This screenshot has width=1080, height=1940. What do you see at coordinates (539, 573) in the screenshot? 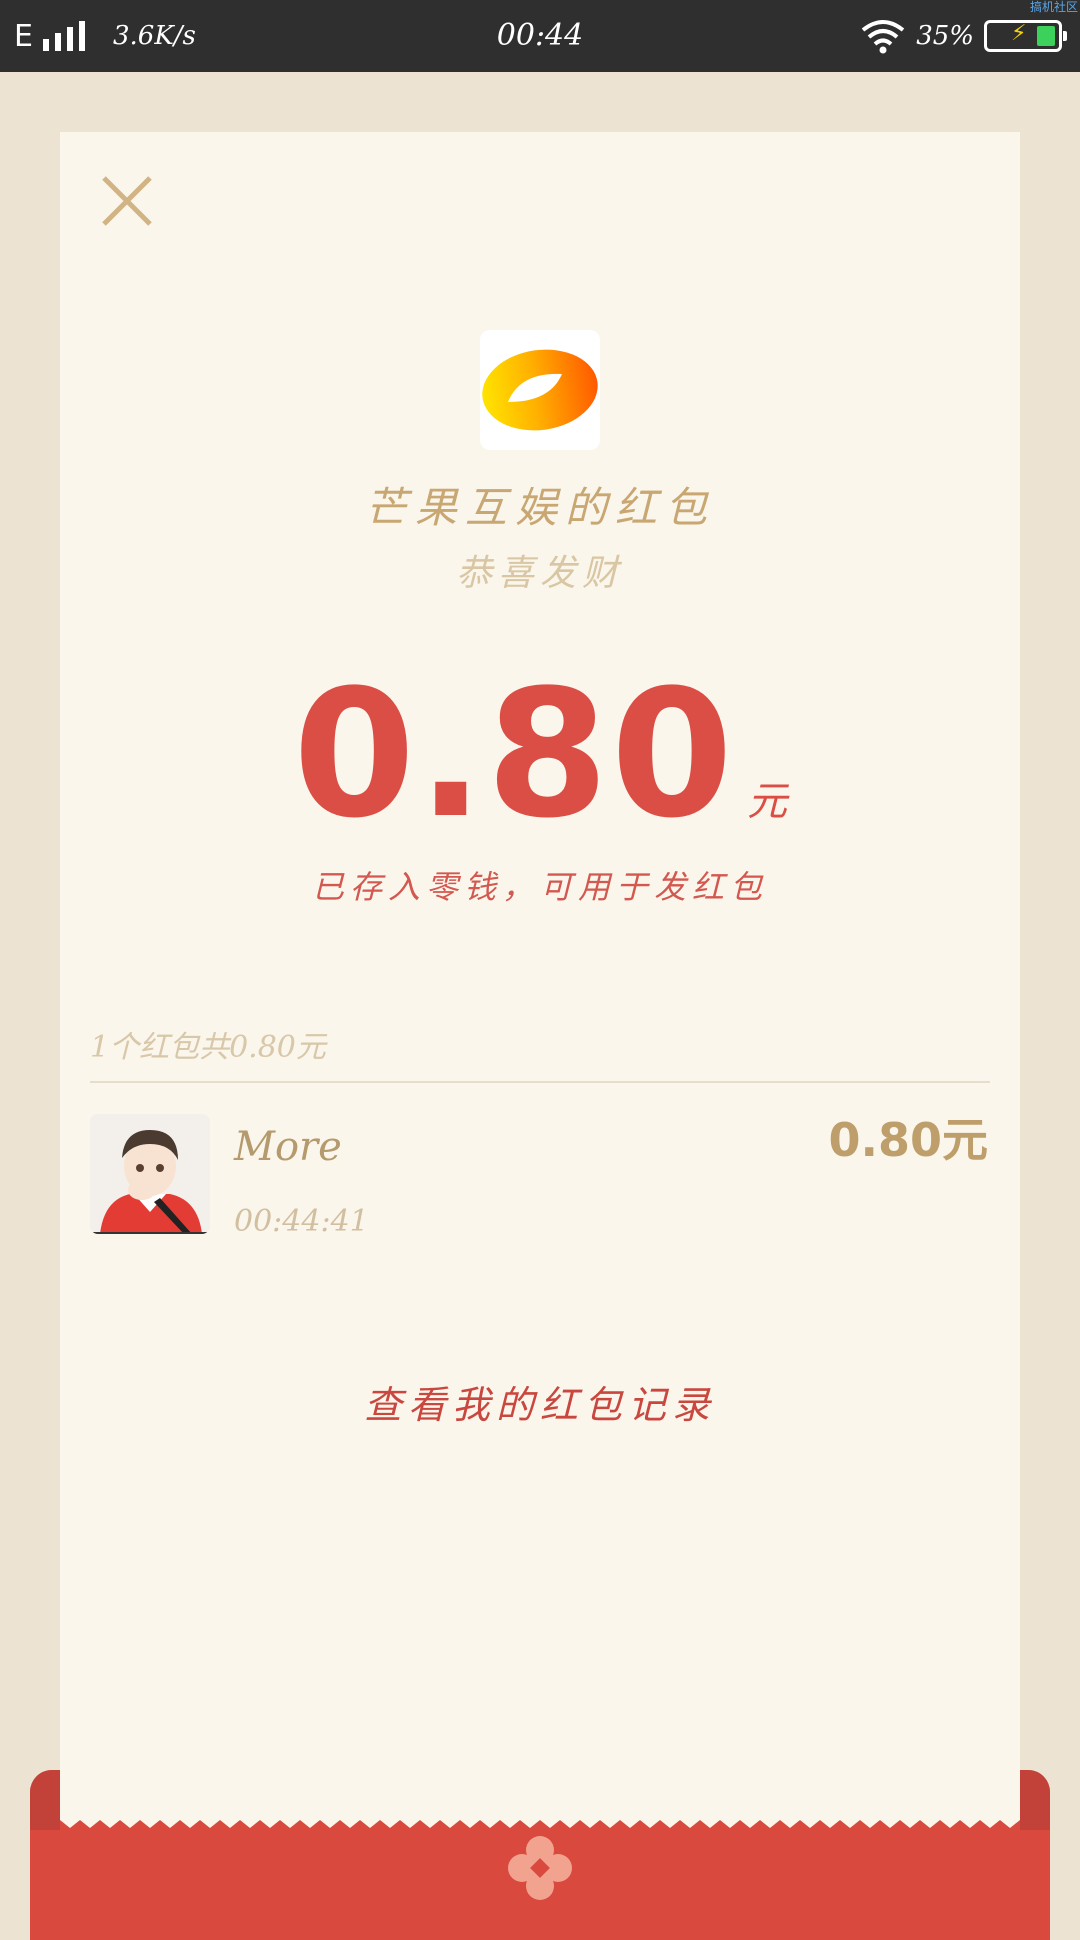
I see `greeting-text: 恭喜发财` at bounding box center [539, 573].